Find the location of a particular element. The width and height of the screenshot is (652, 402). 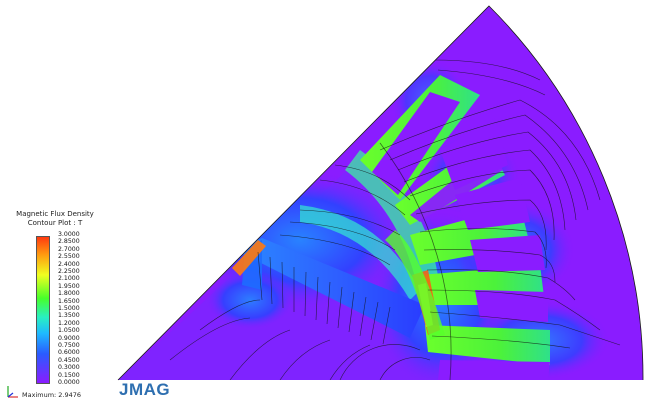

legend-subtitle: Contour Plot : T is located at coordinates (55, 223).